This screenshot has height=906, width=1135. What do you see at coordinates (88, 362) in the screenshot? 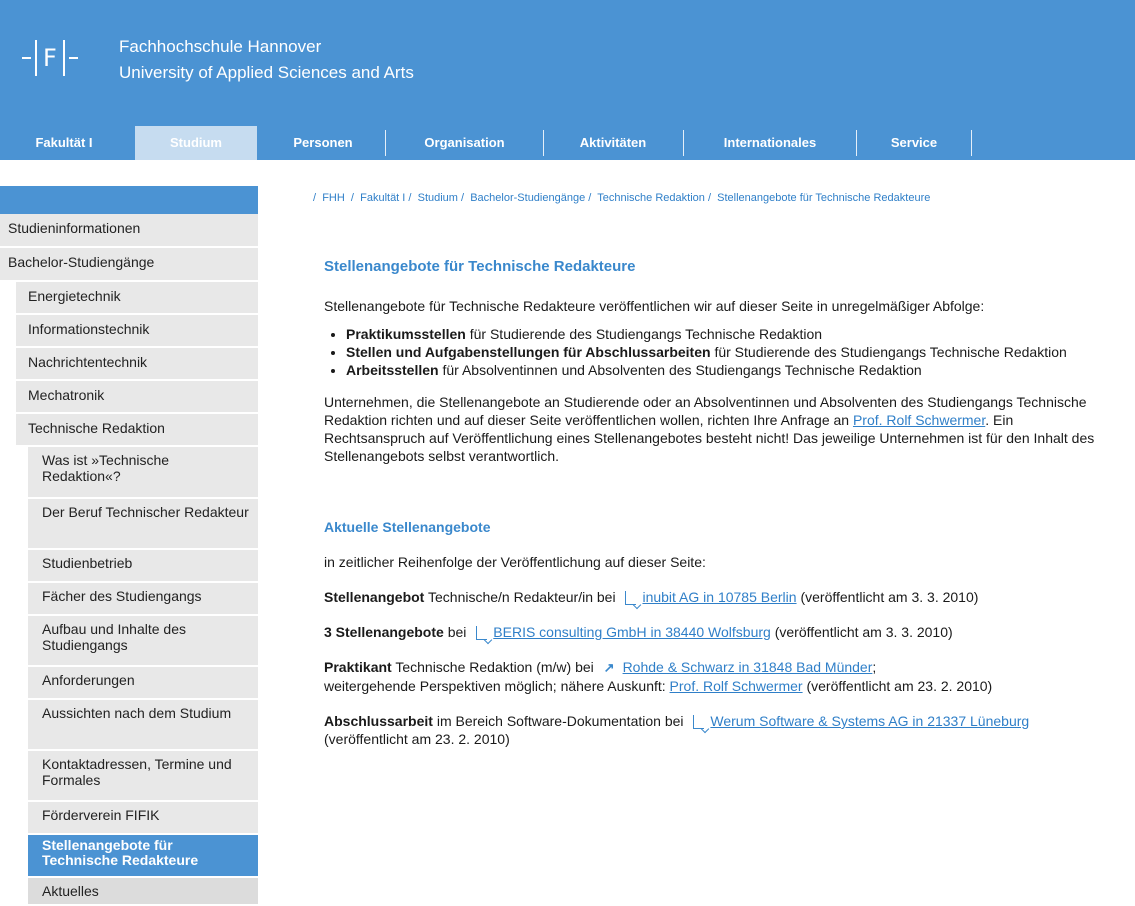
I see `sidebar-item-label: Nachrichtentechnik` at bounding box center [88, 362].